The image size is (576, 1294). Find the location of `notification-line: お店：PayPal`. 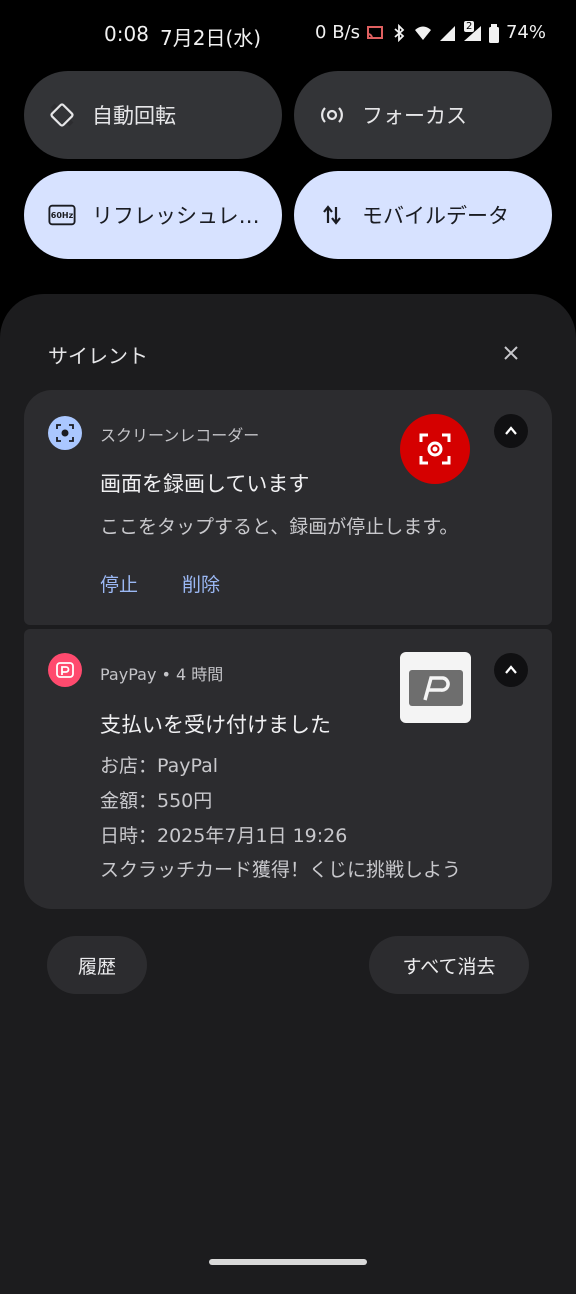

notification-line: お店：PayPal is located at coordinates (159, 766).